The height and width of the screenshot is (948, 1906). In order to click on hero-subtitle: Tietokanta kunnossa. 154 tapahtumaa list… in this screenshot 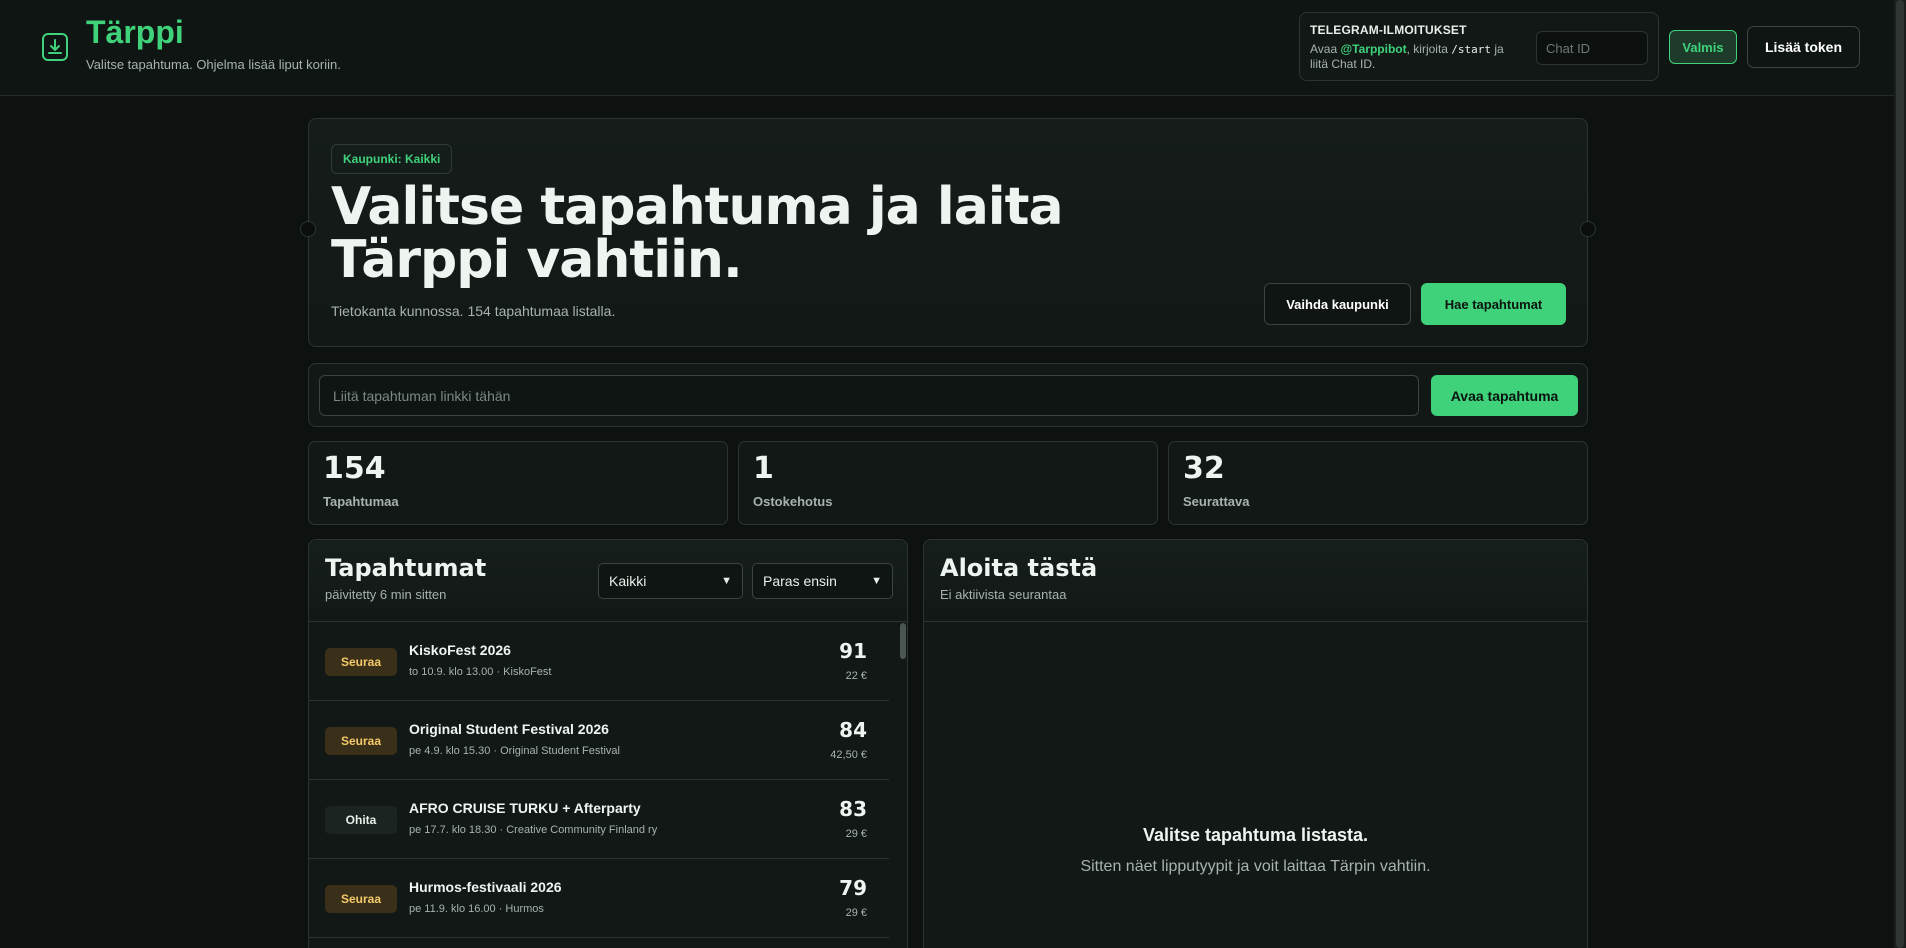, I will do `click(473, 311)`.